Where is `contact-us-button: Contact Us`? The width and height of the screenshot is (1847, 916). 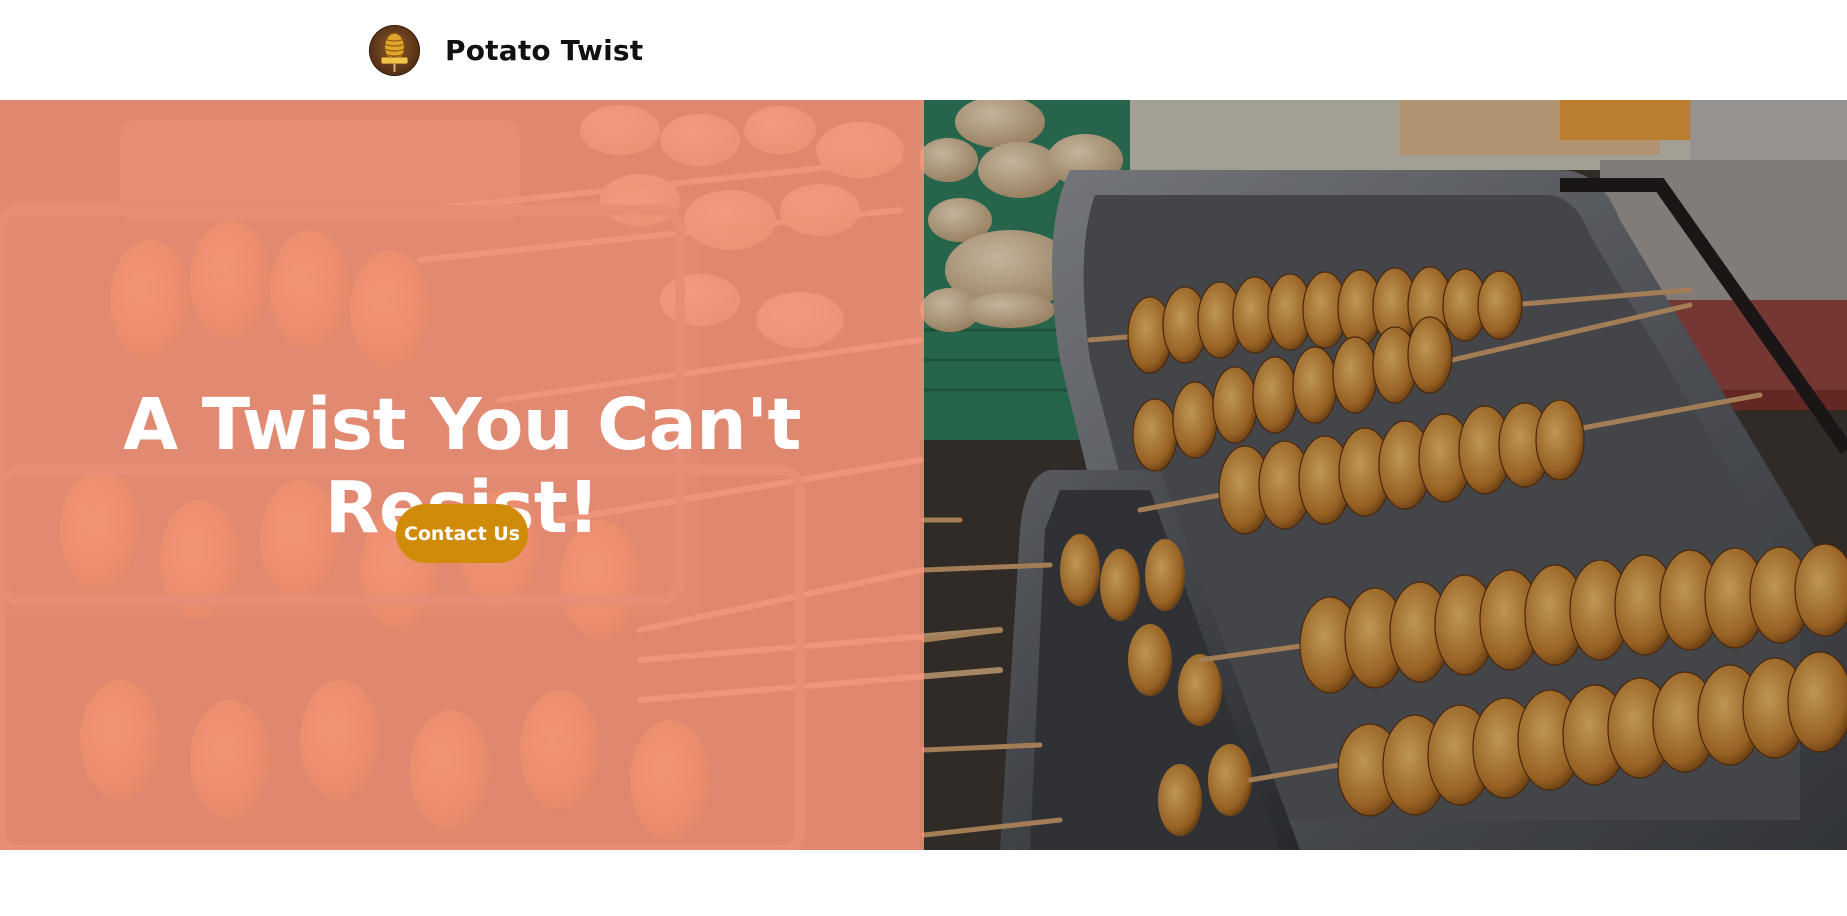
contact-us-button: Contact Us is located at coordinates (462, 533).